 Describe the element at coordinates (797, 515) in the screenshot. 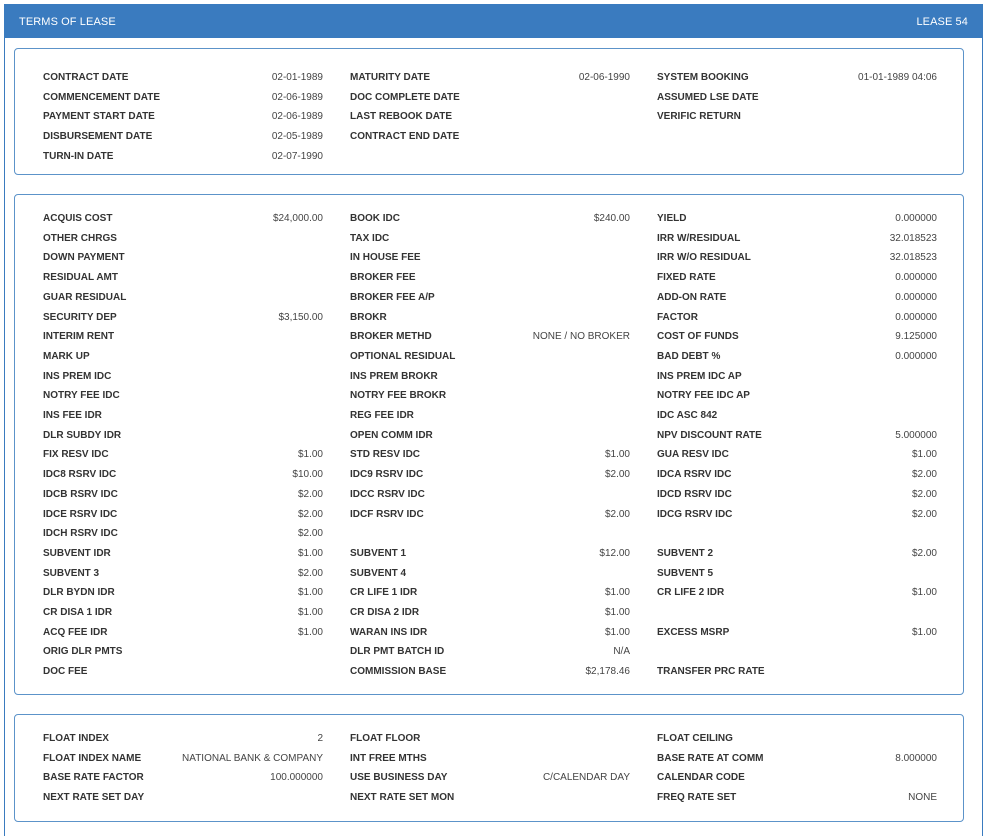

I see `field-idcg-rsrv-idc: IDCG RSRV IDC $2.00` at that location.